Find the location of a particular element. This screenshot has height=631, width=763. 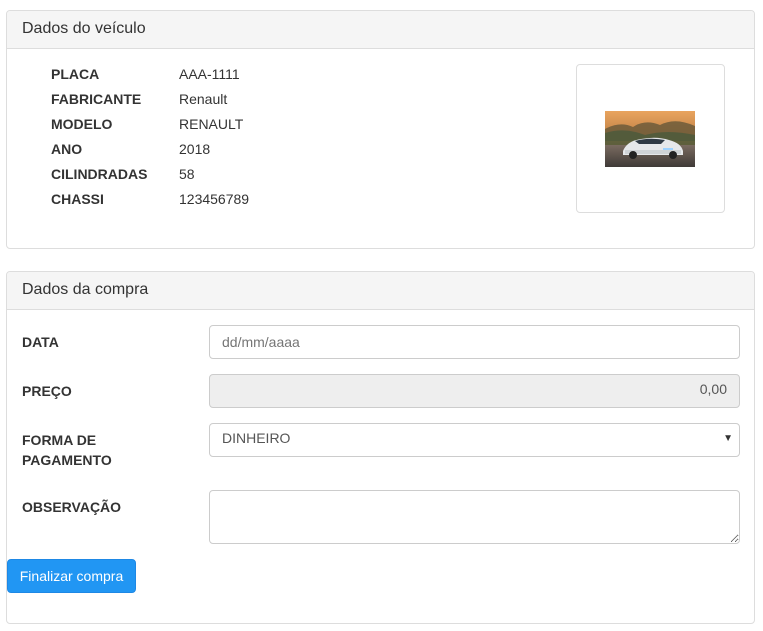

model-value: RENAULT is located at coordinates (211, 124).